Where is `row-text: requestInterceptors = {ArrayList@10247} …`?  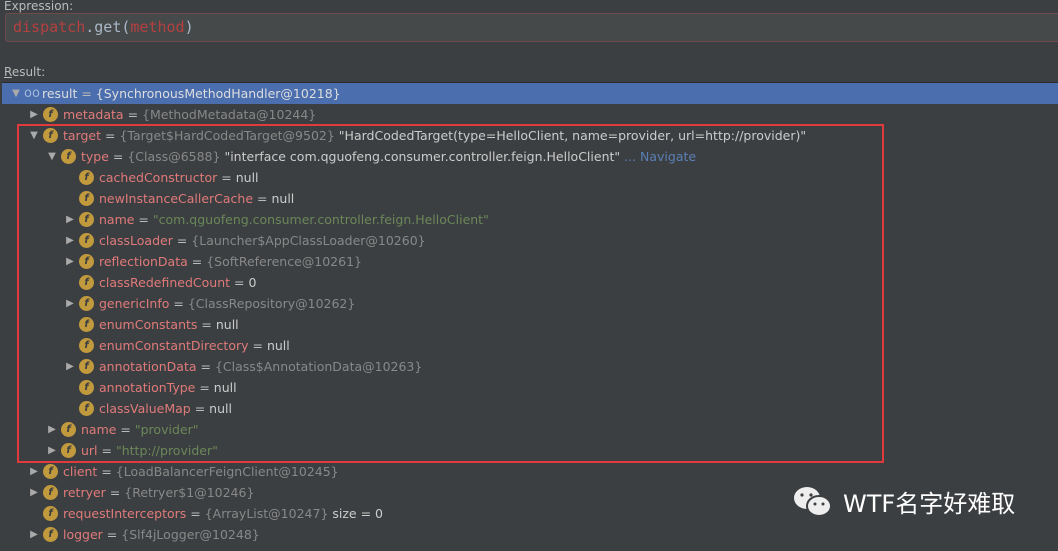 row-text: requestInterceptors = {ArrayList@10247} … is located at coordinates (223, 513).